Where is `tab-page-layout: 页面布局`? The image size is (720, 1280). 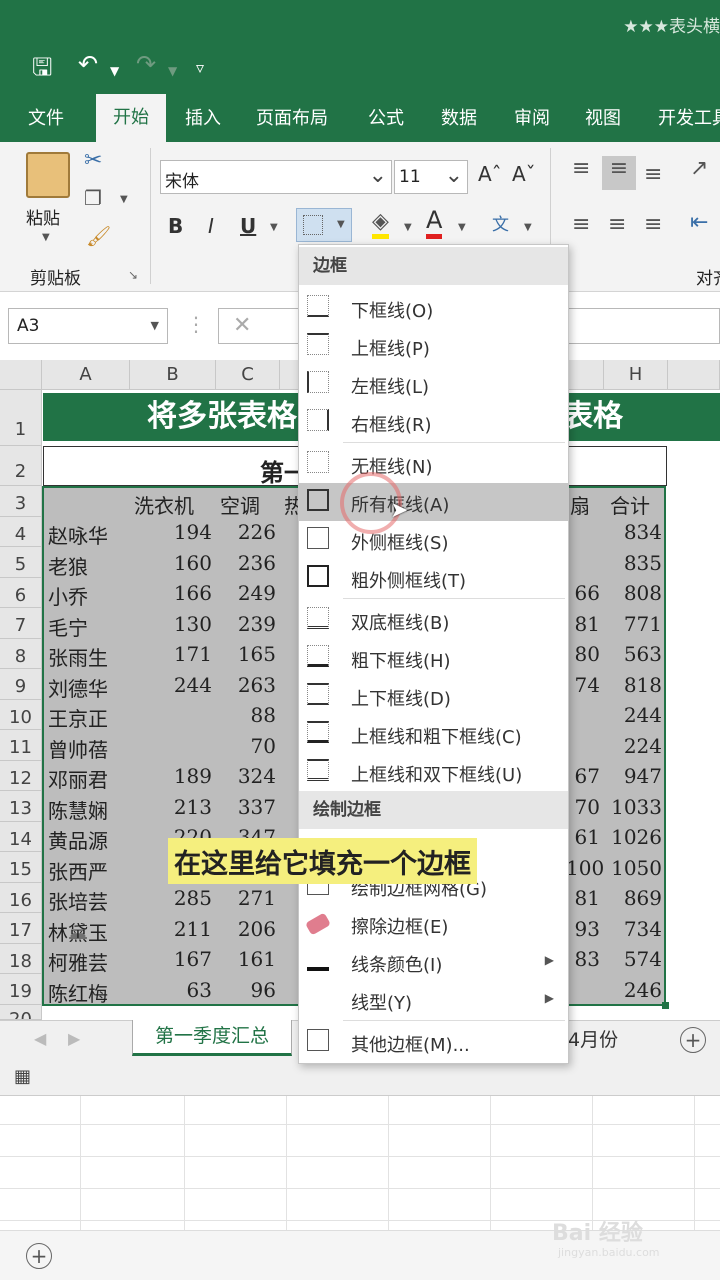 tab-page-layout: 页面布局 is located at coordinates (292, 117).